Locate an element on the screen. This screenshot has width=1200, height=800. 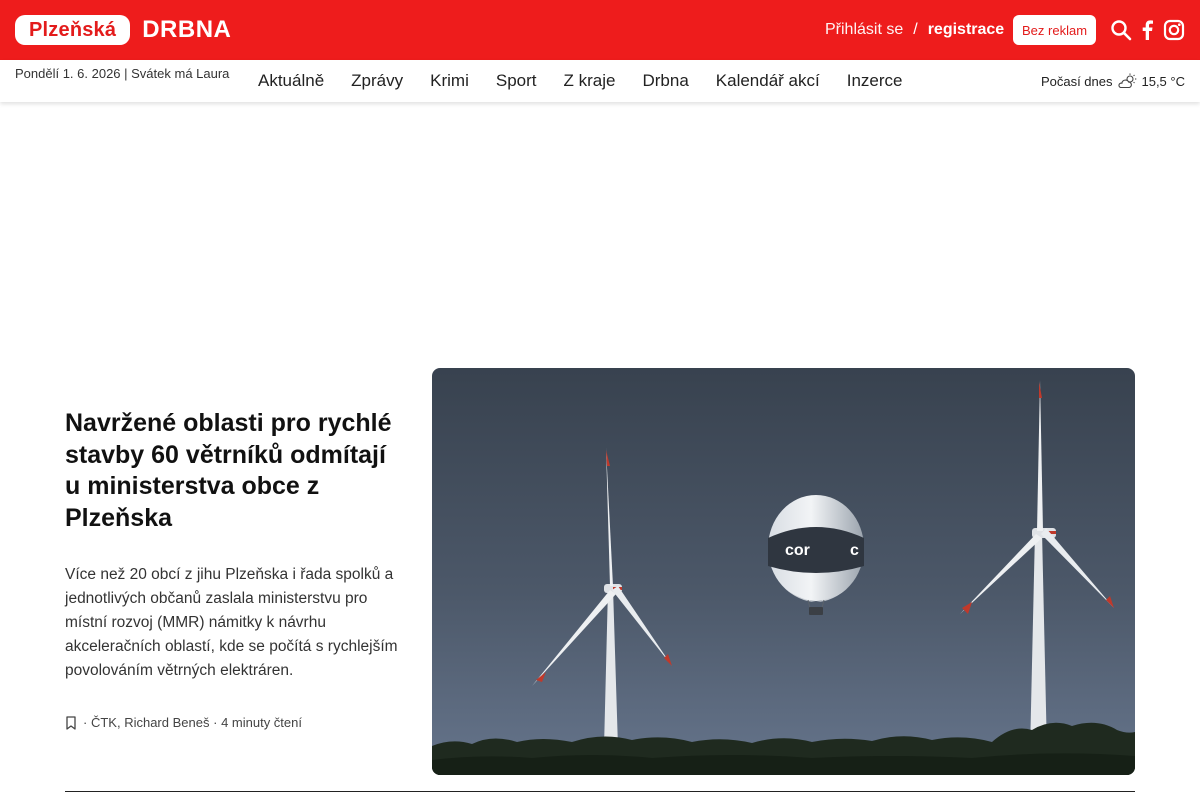
auth-links: Přihlásit se / registrace is located at coordinates (914, 30).